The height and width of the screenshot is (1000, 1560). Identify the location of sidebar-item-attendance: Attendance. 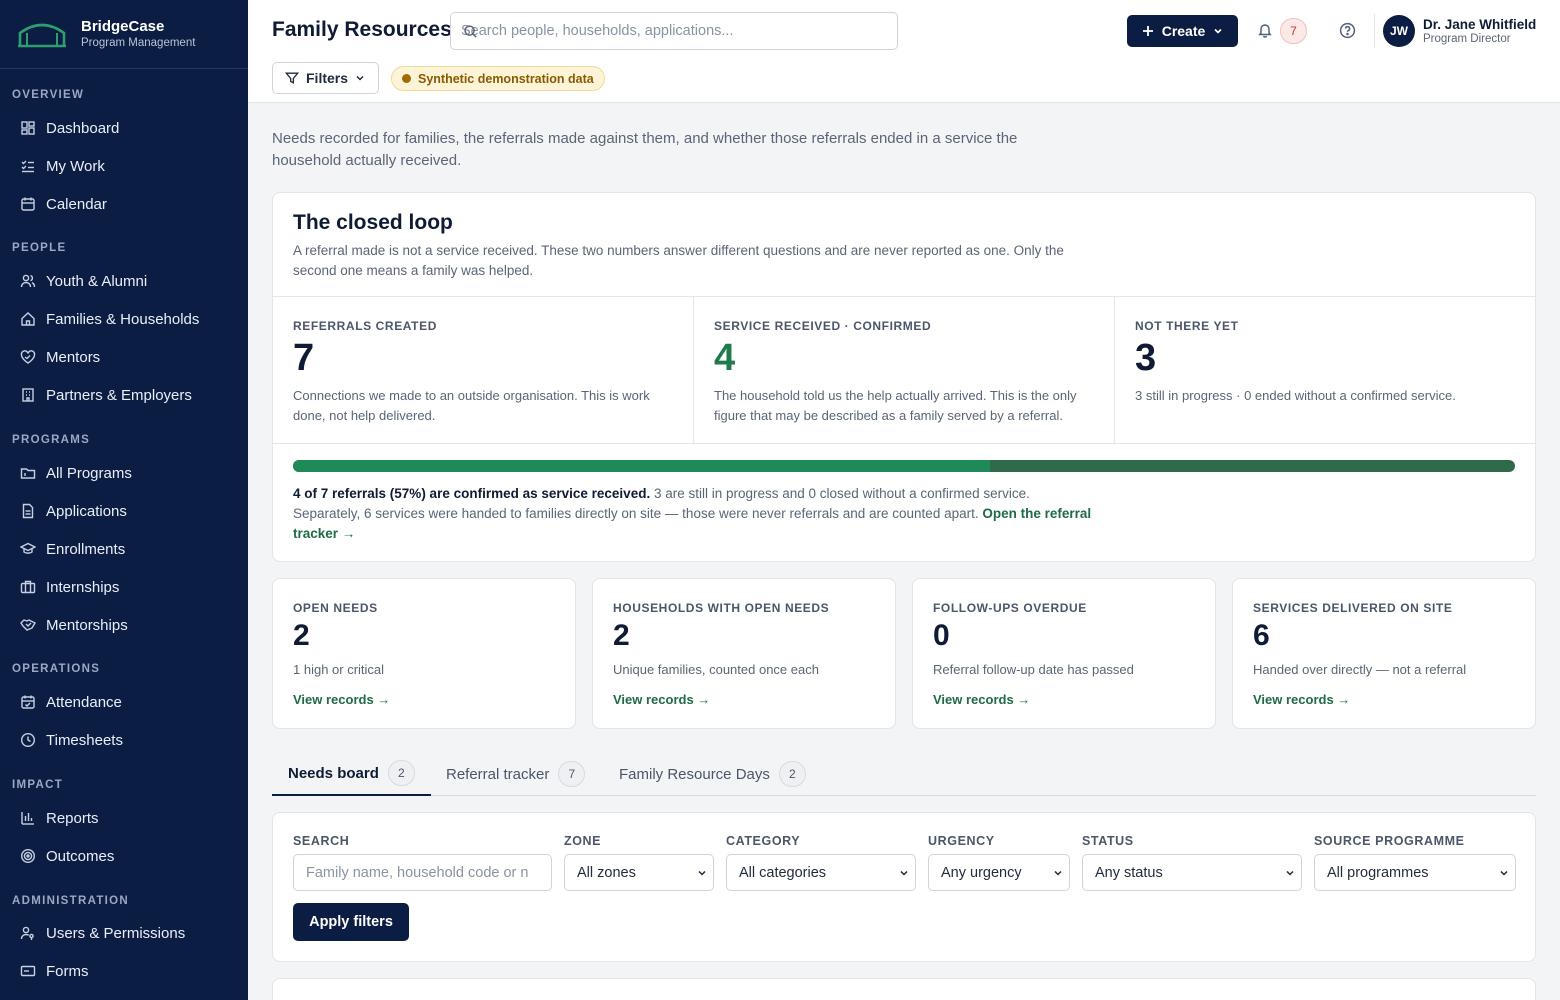
(124, 702).